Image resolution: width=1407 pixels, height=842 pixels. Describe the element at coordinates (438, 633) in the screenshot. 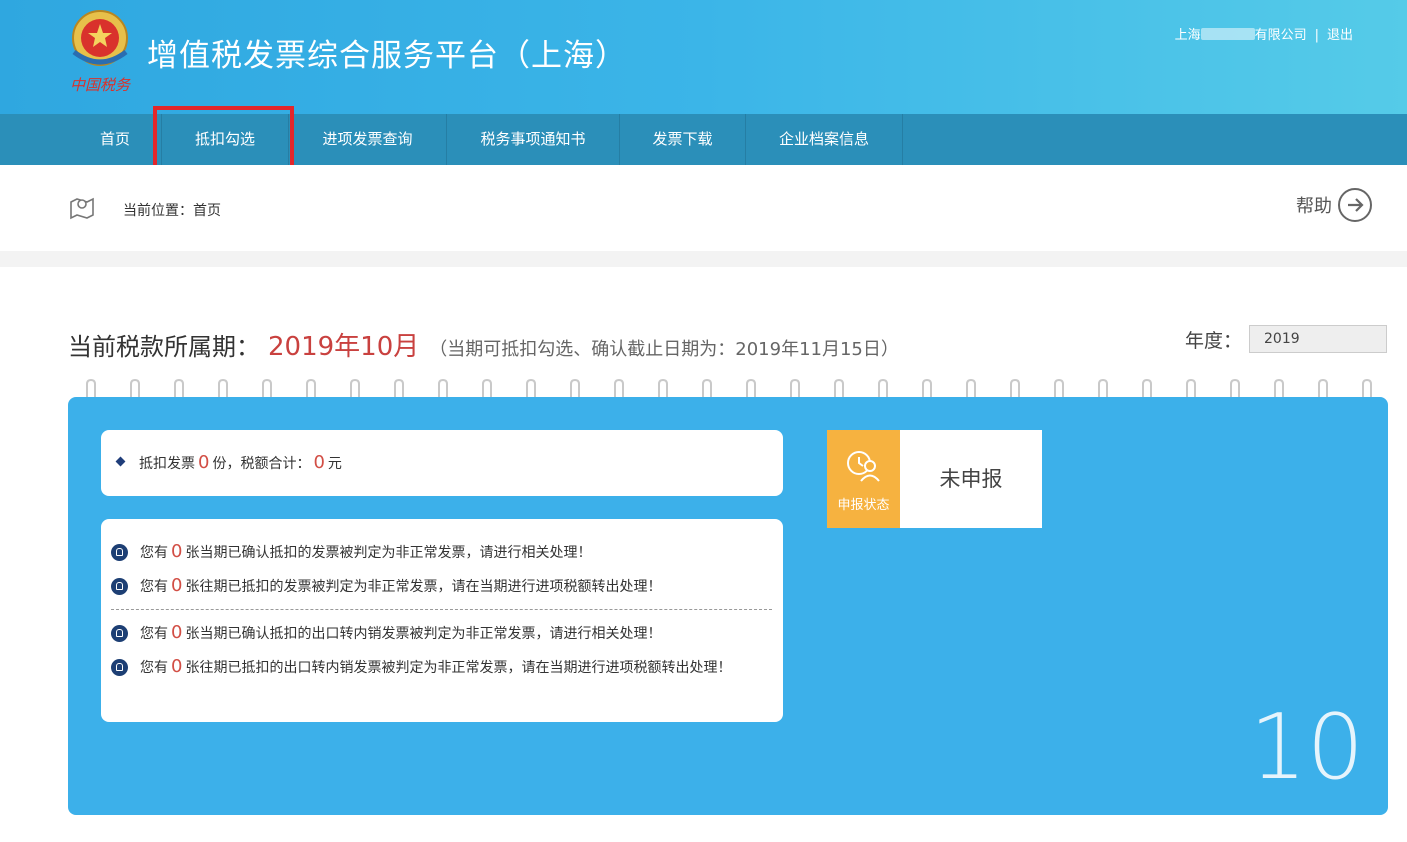

I see `alert-item: 您有 0 张当期已确认抵扣的出口转内销发票被判定为非正常发票，请进行相关处理！` at that location.